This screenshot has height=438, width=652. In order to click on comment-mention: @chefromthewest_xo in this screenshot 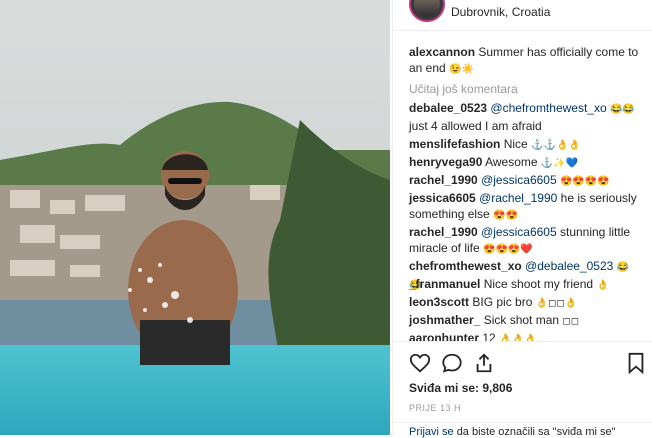, I will do `click(548, 108)`.